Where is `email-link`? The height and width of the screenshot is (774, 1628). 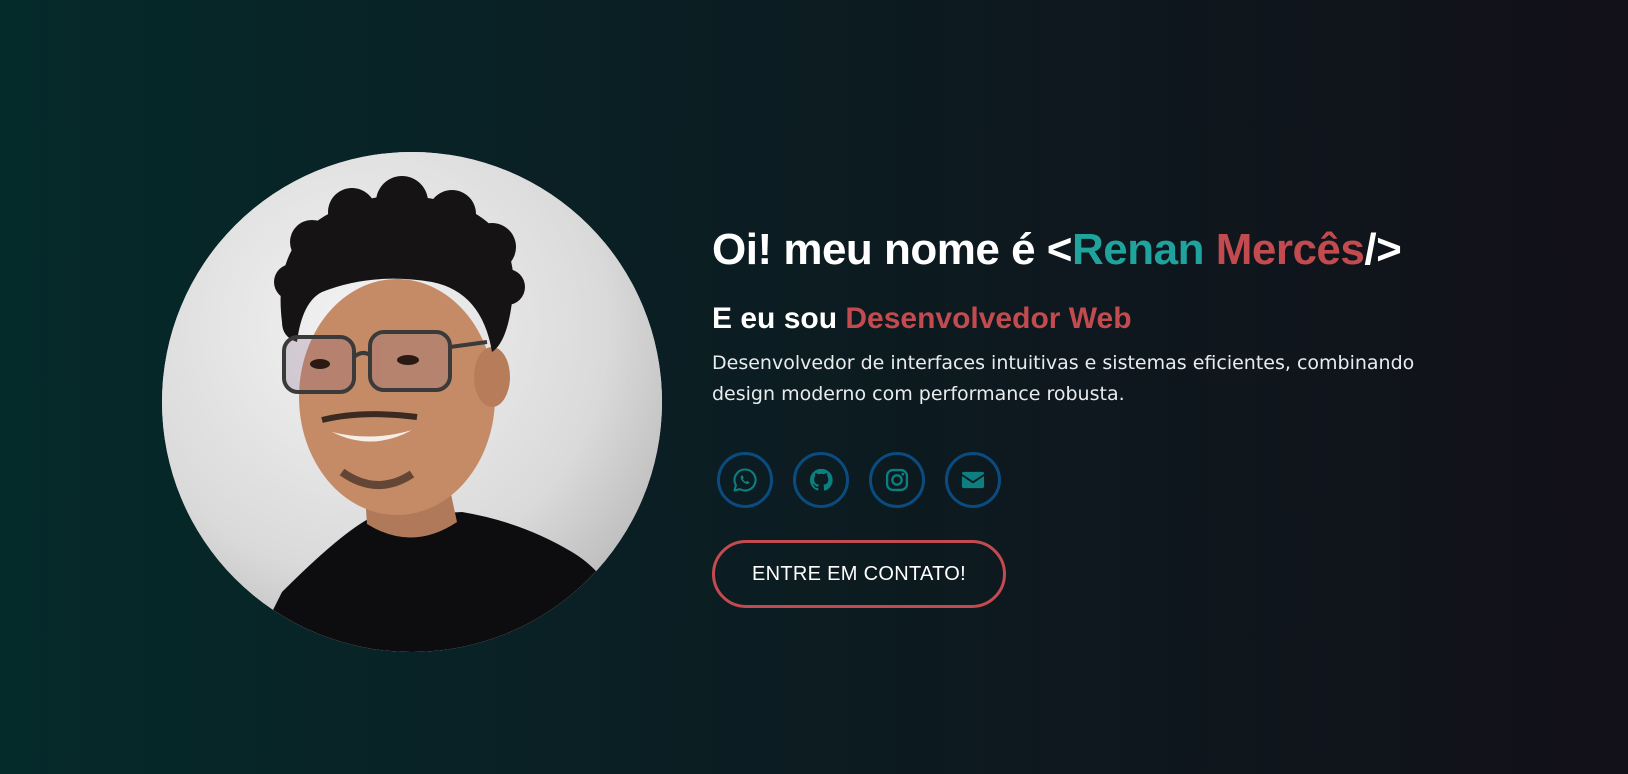
email-link is located at coordinates (973, 480).